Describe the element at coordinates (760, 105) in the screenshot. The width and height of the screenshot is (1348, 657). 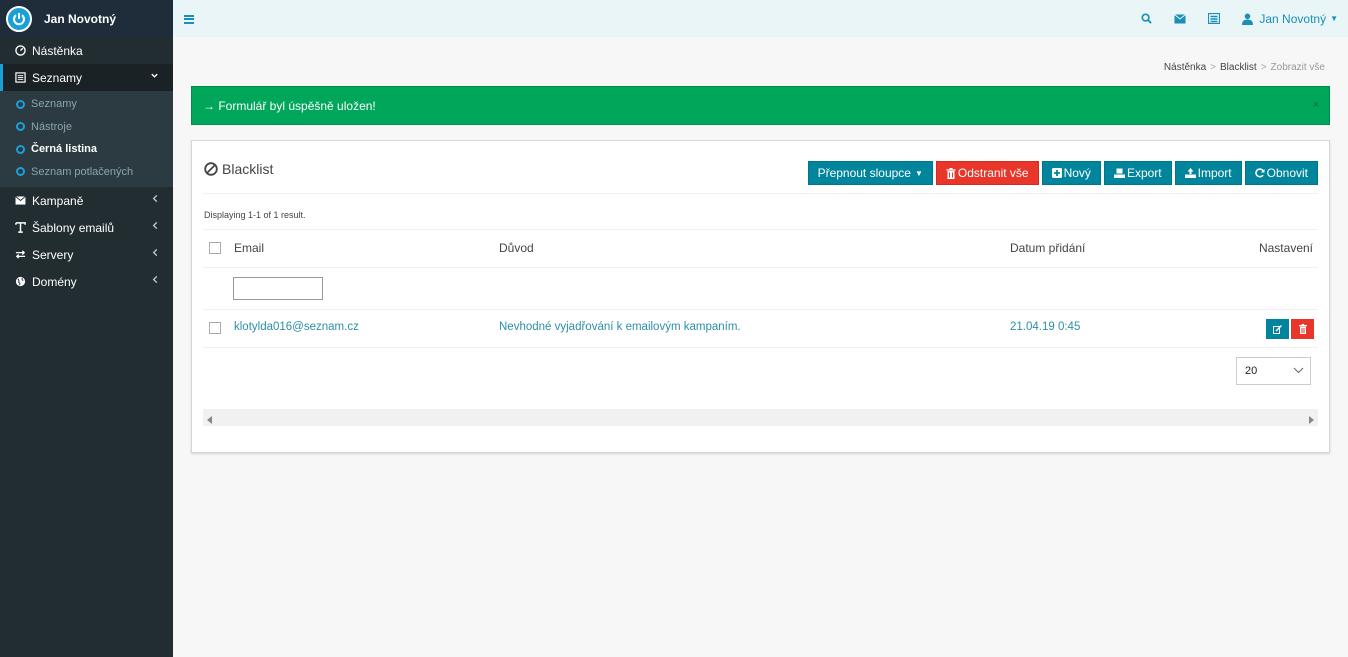
I see `success-alert: → Formulář byl úspěšně uložen! ×` at that location.